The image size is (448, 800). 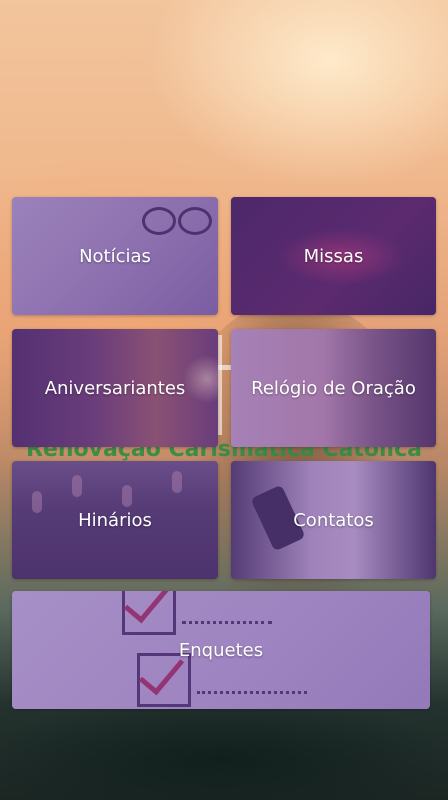 I want to click on tile-missas-label: Missas, so click(x=333, y=256).